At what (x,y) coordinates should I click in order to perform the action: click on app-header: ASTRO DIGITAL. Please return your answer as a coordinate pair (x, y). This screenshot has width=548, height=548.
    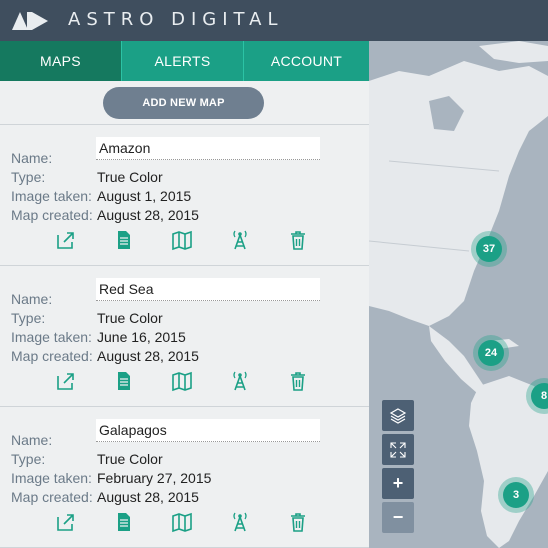
    Looking at the image, I should click on (274, 20).